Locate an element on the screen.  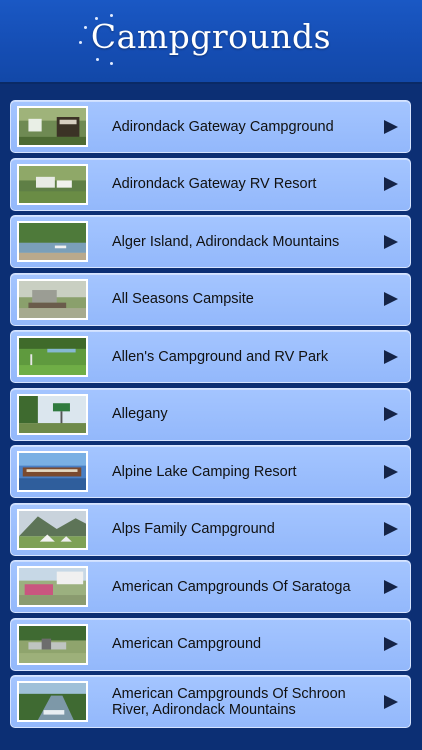
park-grounds-photo is located at coordinates (52, 644).